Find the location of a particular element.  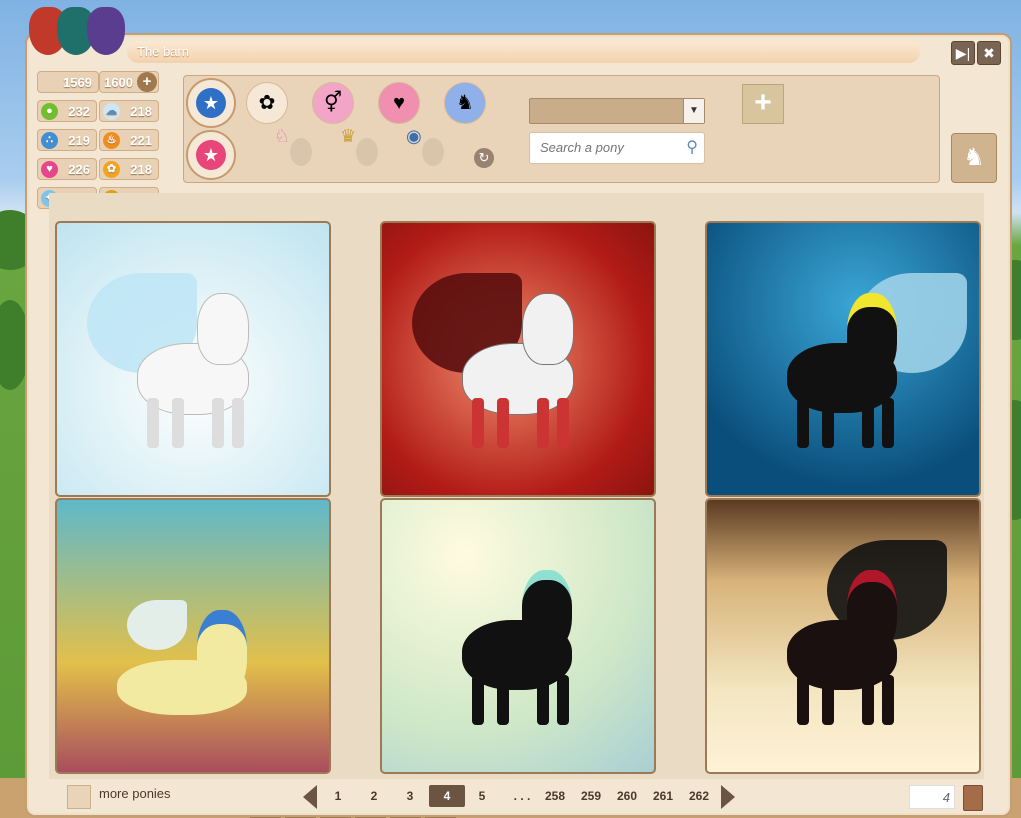

chevron-down-icon: ▼ is located at coordinates (693, 111).